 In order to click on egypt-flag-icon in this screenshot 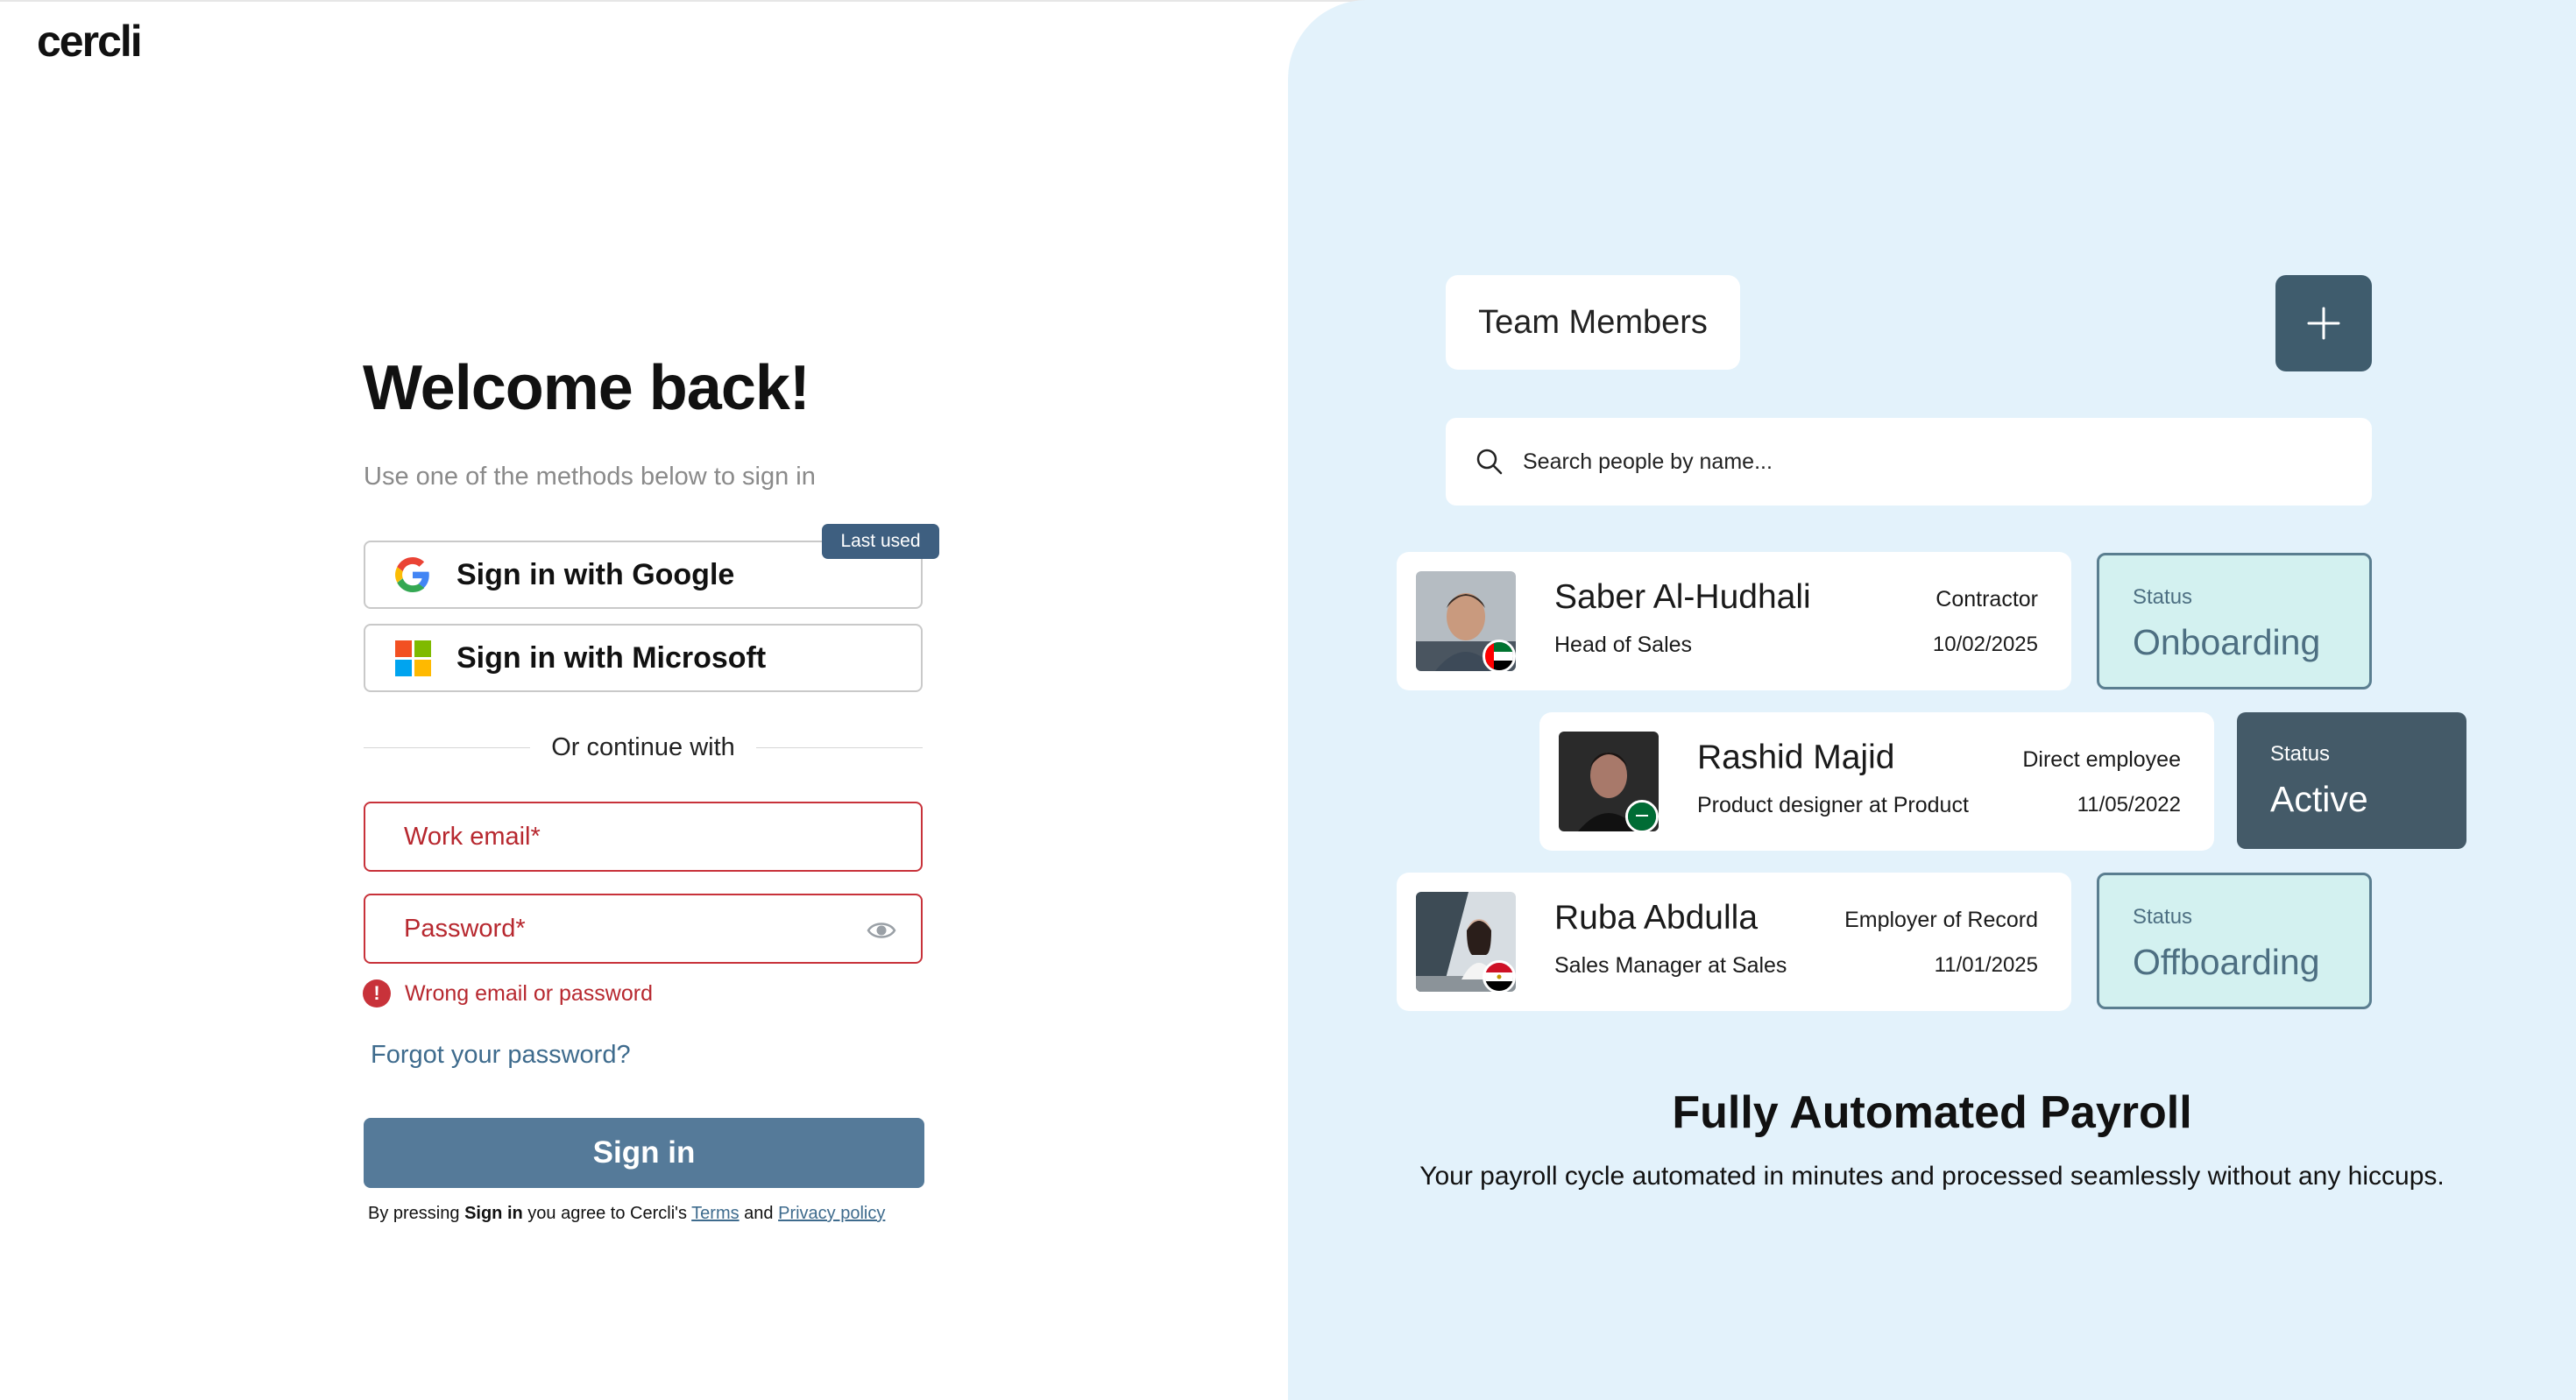, I will do `click(1499, 976)`.